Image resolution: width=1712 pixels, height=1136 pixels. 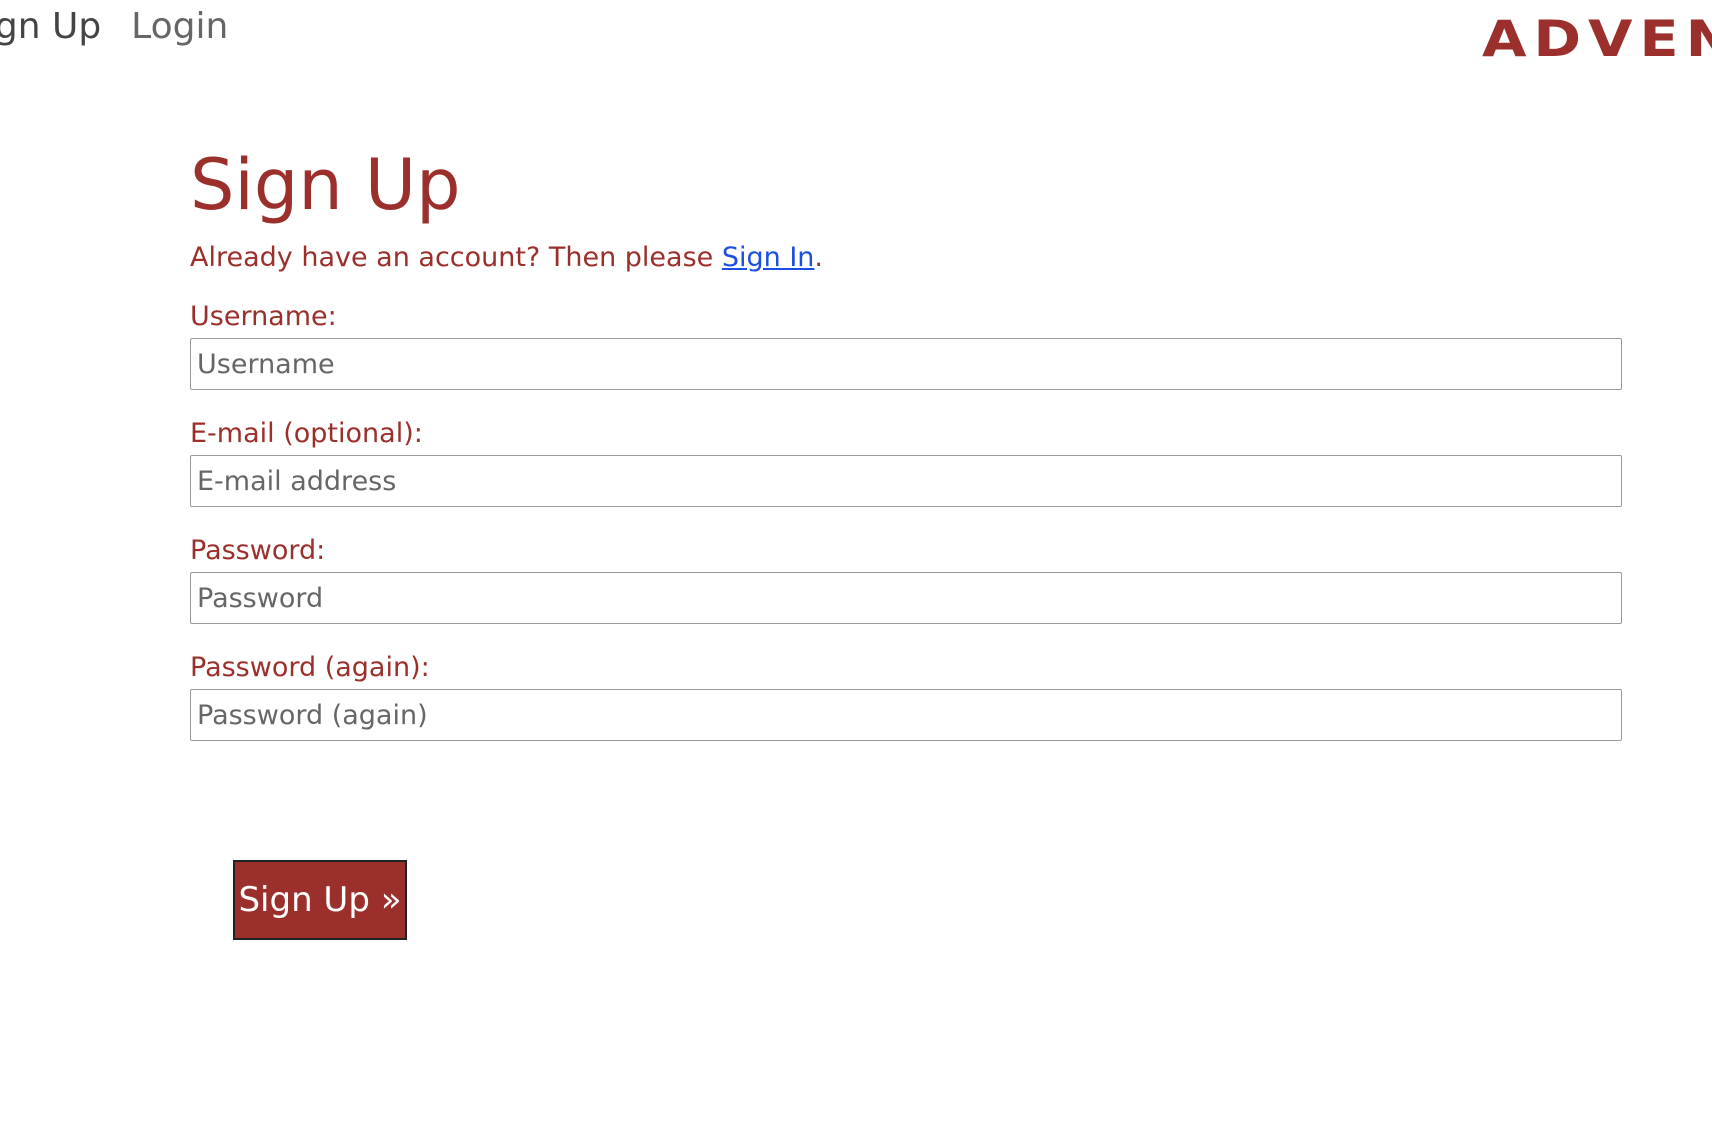 What do you see at coordinates (179, 26) in the screenshot?
I see `nav-login-link: Login` at bounding box center [179, 26].